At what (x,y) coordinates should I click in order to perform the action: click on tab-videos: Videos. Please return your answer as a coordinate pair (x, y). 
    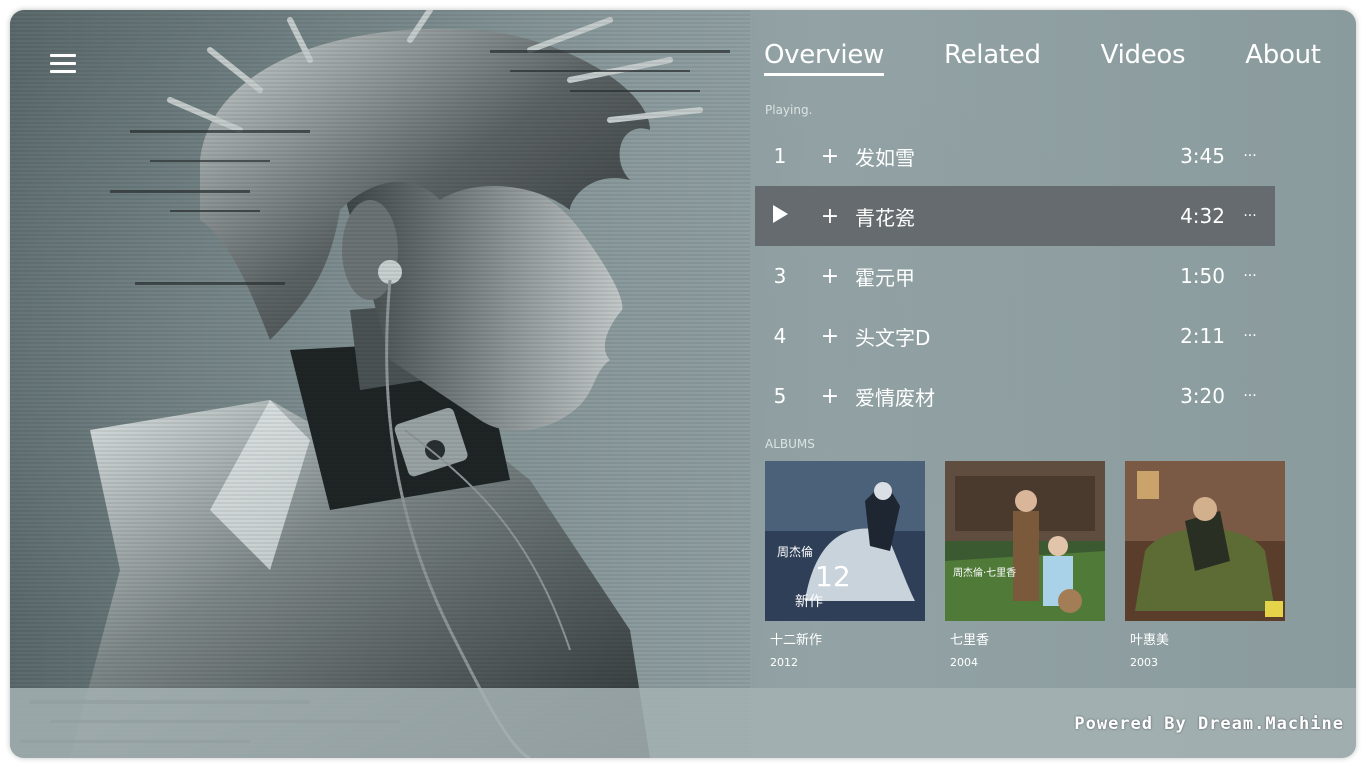
    Looking at the image, I should click on (1143, 55).